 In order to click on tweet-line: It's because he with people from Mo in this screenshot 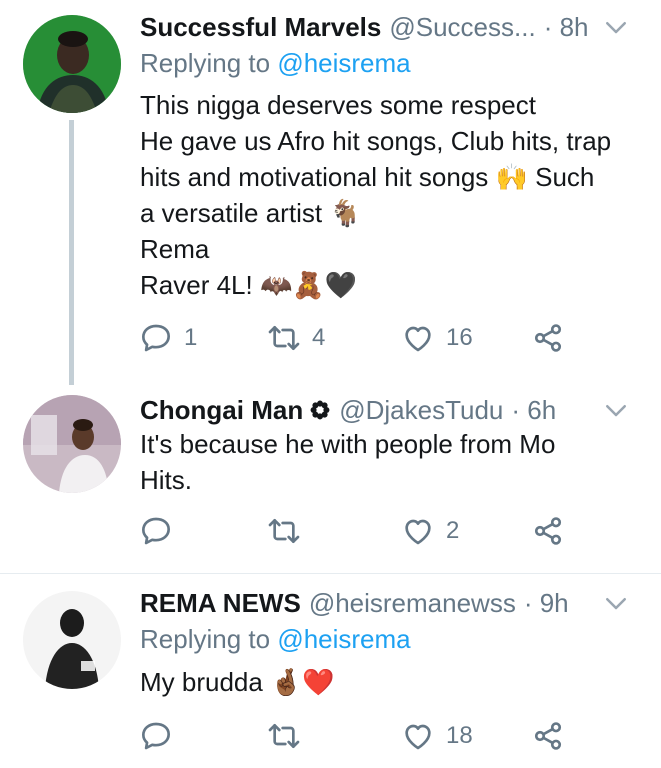, I will do `click(348, 444)`.